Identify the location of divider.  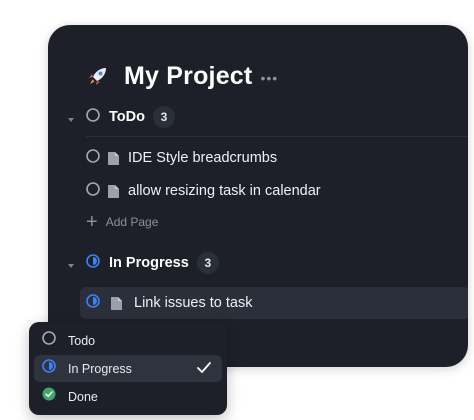
(277, 136).